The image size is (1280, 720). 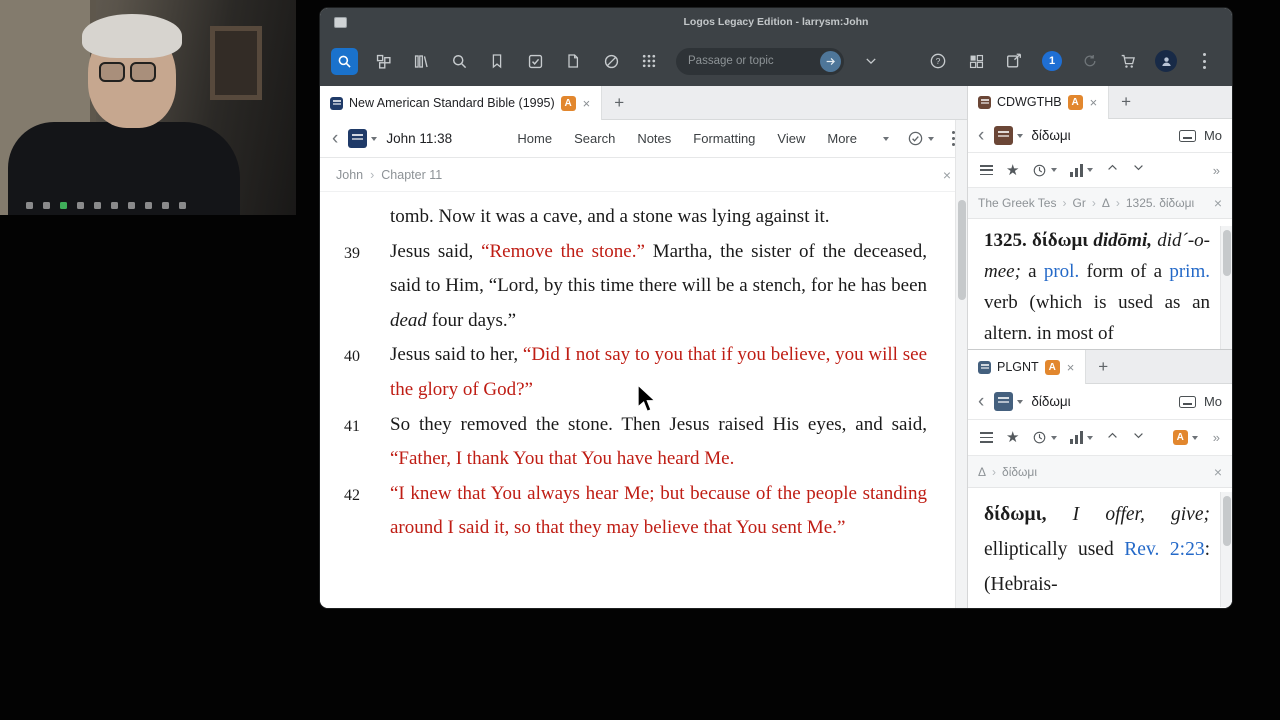 I want to click on breadcrumb-item: Chapter 11, so click(x=411, y=175).